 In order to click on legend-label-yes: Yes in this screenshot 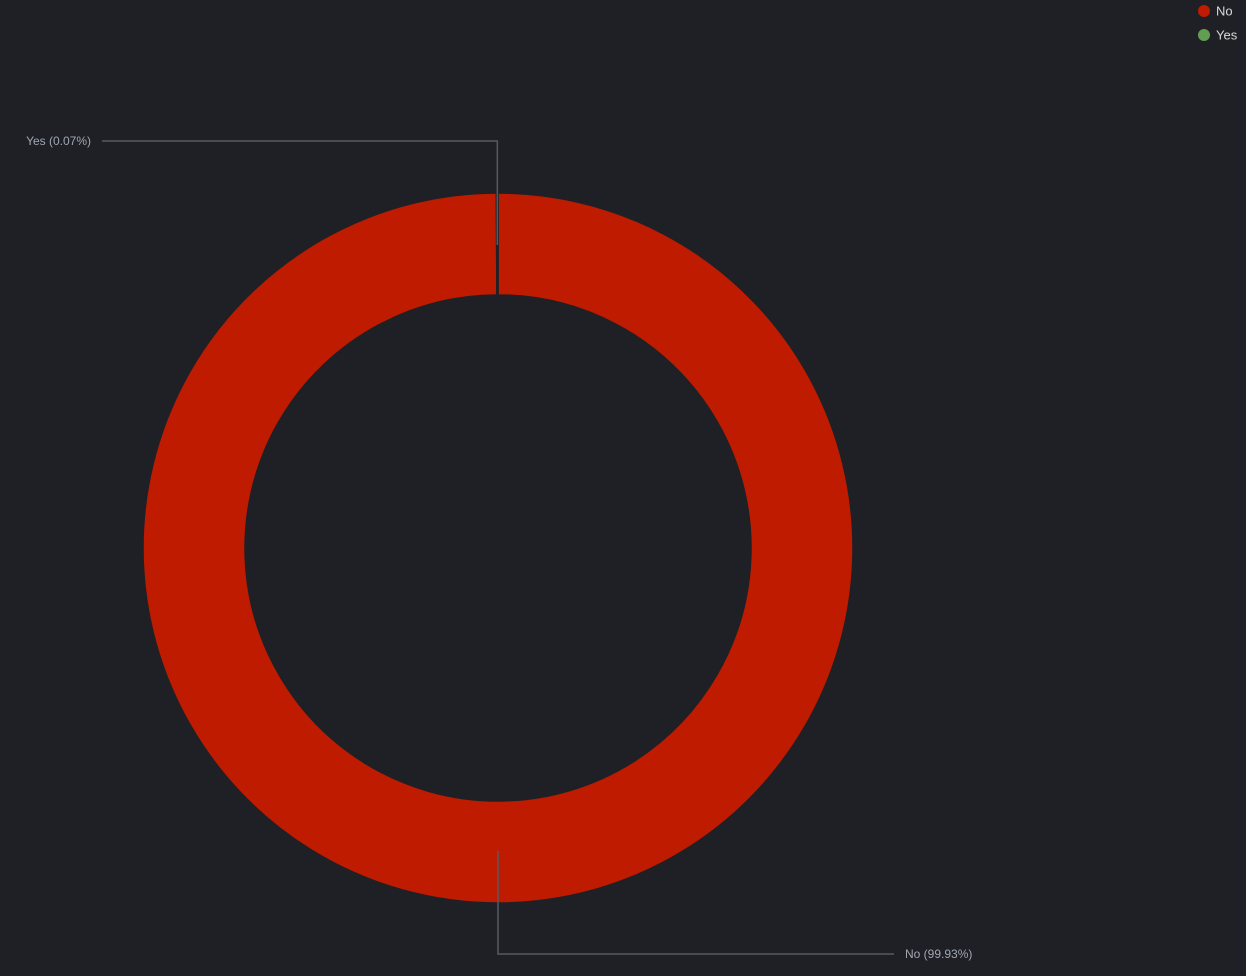, I will do `click(1227, 35)`.